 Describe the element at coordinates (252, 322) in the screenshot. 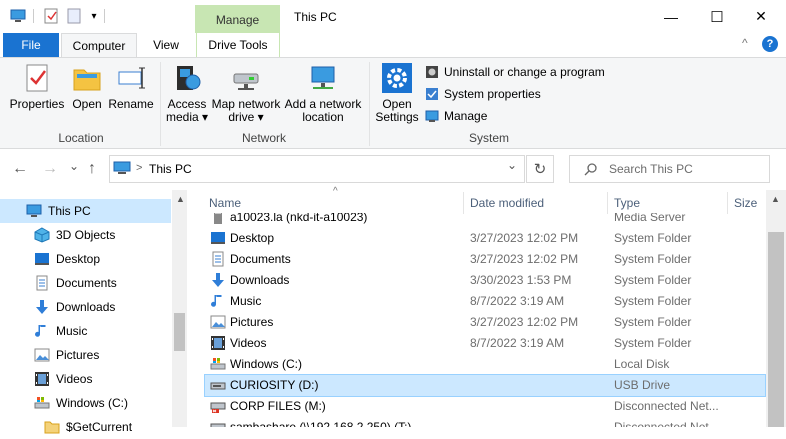

I see `file-name: Pictures` at that location.